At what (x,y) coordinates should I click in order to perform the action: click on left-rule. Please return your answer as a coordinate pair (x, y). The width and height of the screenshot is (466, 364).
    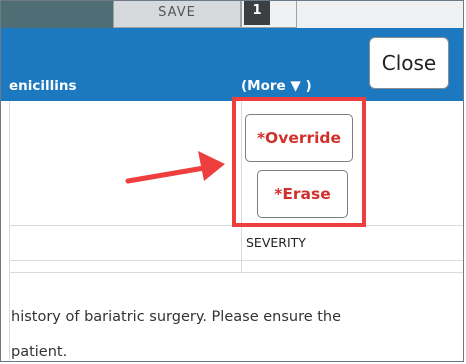
    Looking at the image, I should click on (9, 231).